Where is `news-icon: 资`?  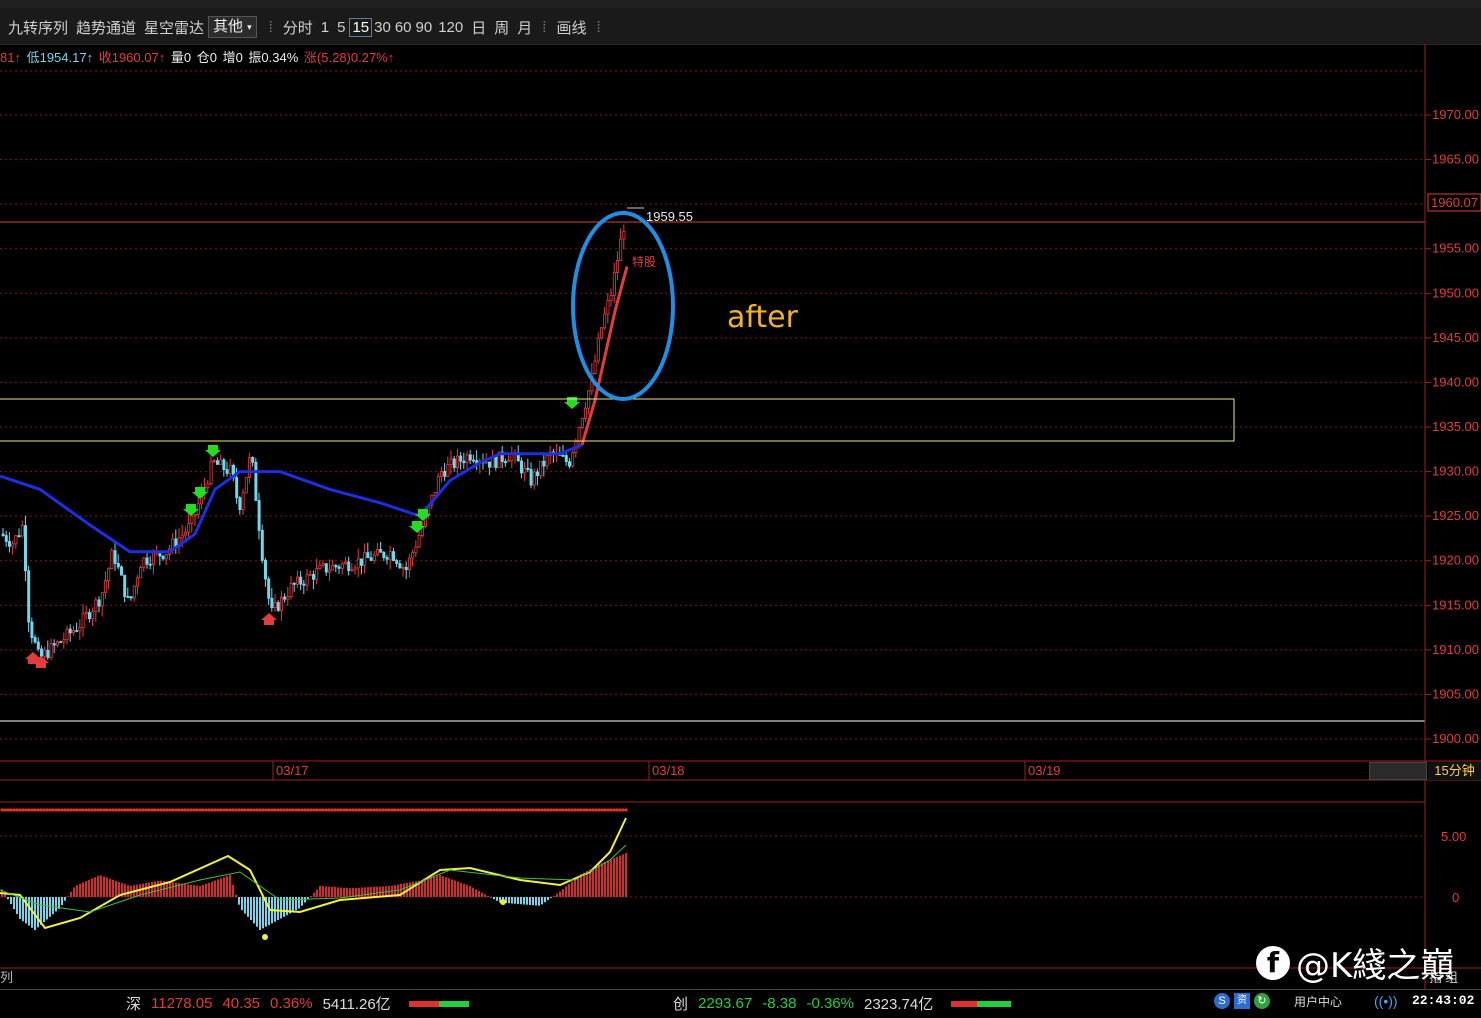
news-icon: 资 is located at coordinates (1242, 1001).